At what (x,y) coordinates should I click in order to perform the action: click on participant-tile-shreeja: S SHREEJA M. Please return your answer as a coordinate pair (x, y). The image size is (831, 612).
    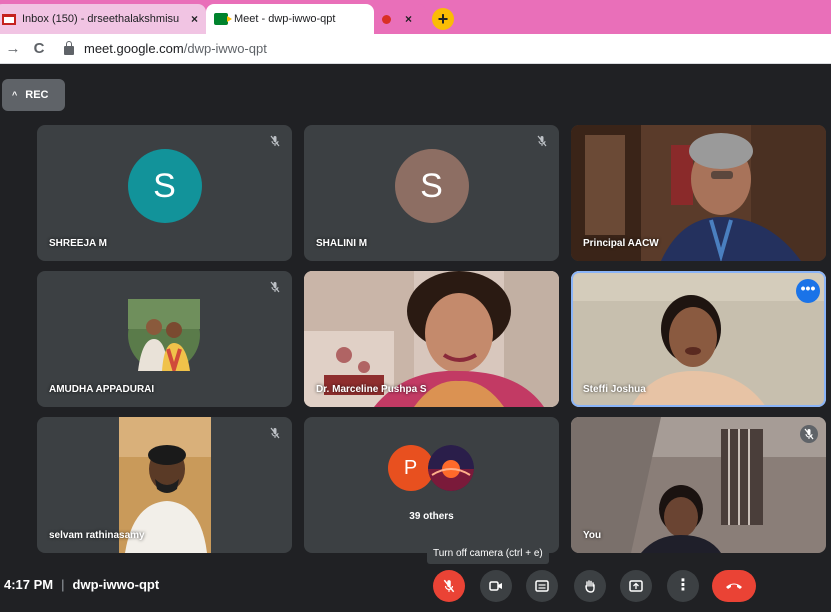
    Looking at the image, I should click on (164, 193).